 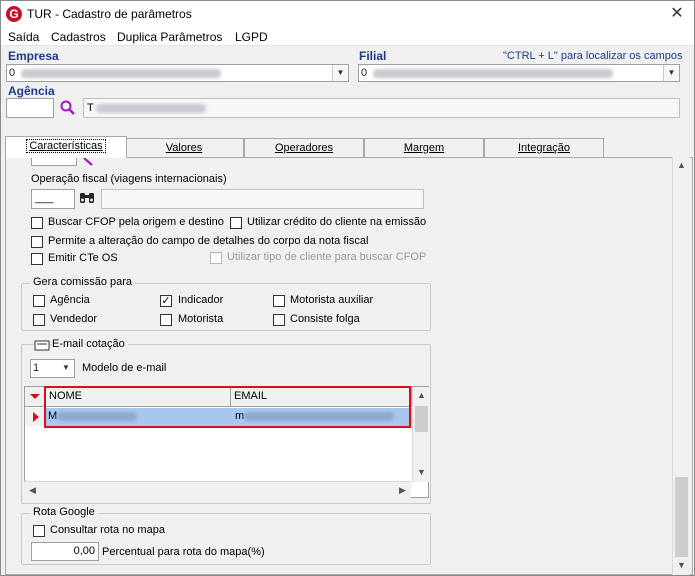 I want to click on buscar-cfop-label: Buscar CFOP pela origem e destino, so click(x=136, y=222).